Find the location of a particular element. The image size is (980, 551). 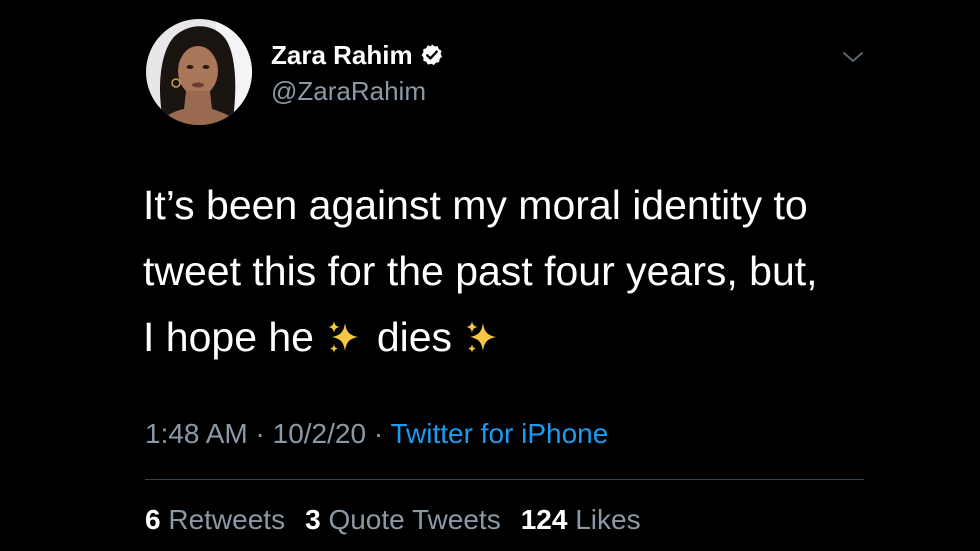

tweet-source-link: Twitter for iPhone is located at coordinates (499, 433).